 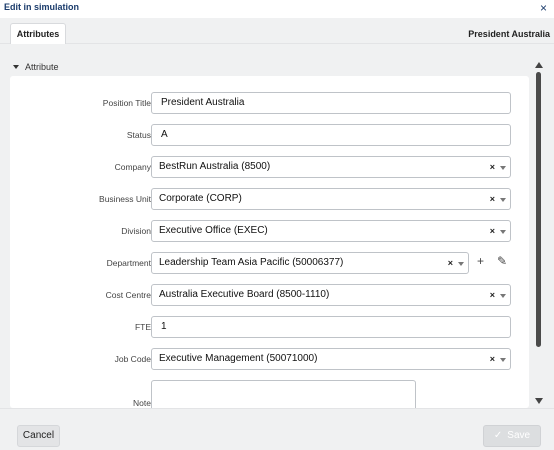 What do you see at coordinates (331, 103) in the screenshot?
I see `position-title-input: President Australia` at bounding box center [331, 103].